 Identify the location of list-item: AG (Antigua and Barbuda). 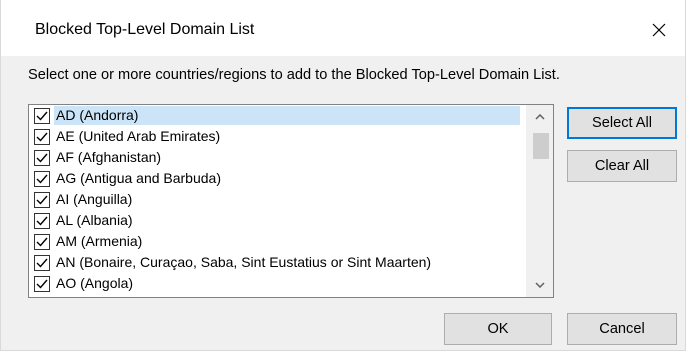
(277, 178).